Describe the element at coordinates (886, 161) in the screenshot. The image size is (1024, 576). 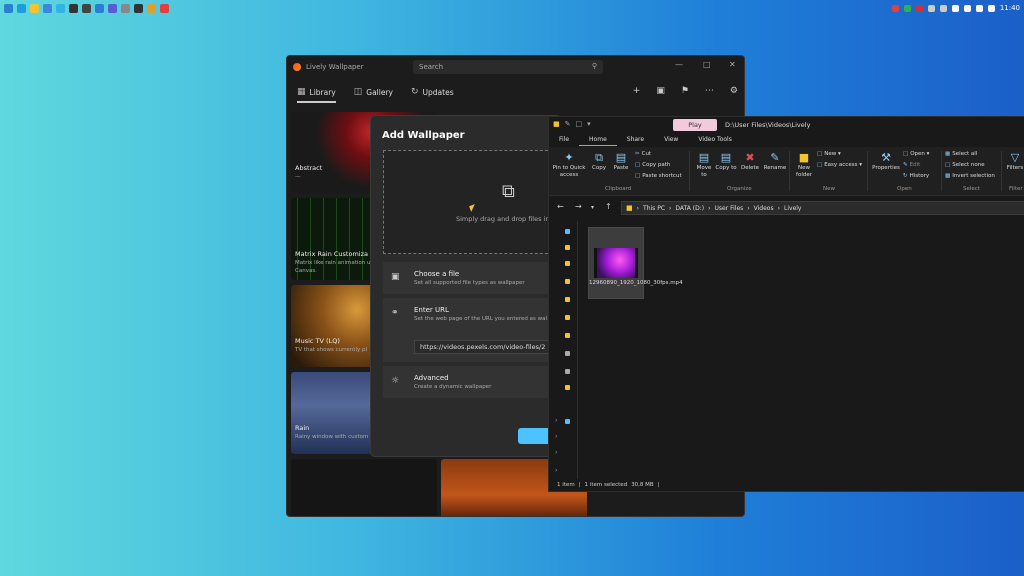
I see `properties-button: ⚒ Properties` at that location.